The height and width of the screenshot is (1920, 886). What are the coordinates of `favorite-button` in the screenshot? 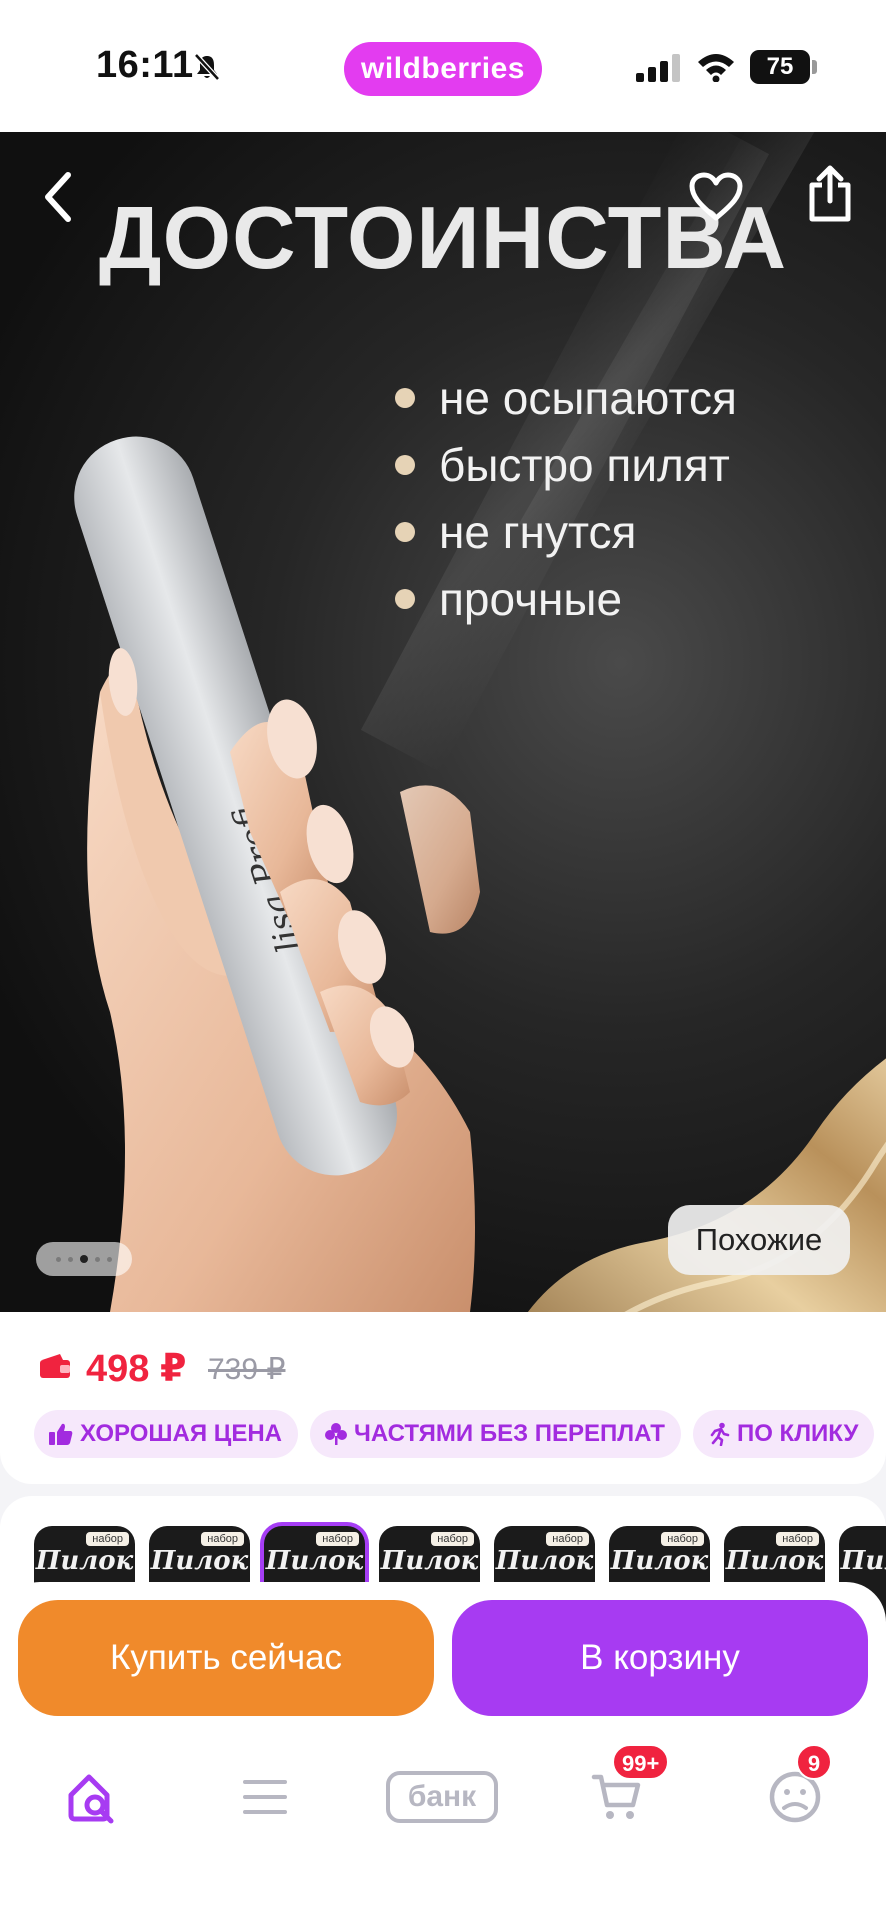 It's located at (716, 197).